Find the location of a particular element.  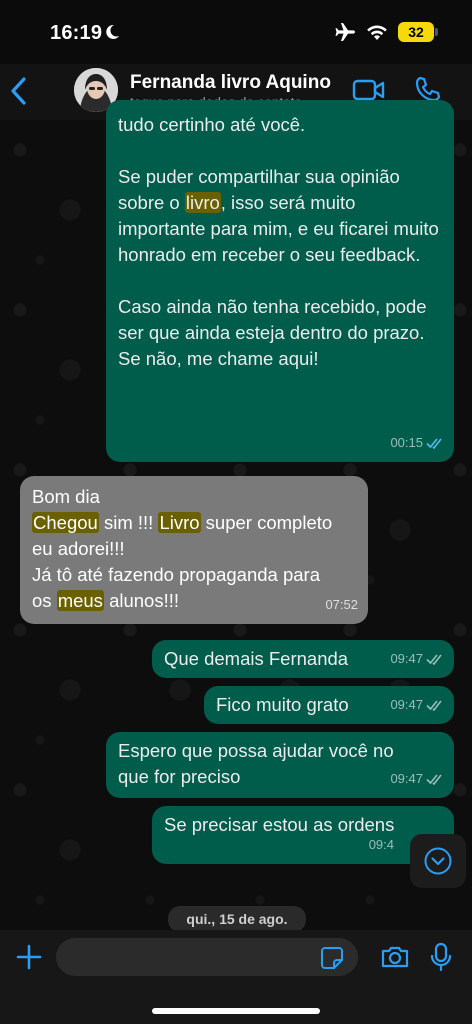

mic-icon is located at coordinates (441, 957).